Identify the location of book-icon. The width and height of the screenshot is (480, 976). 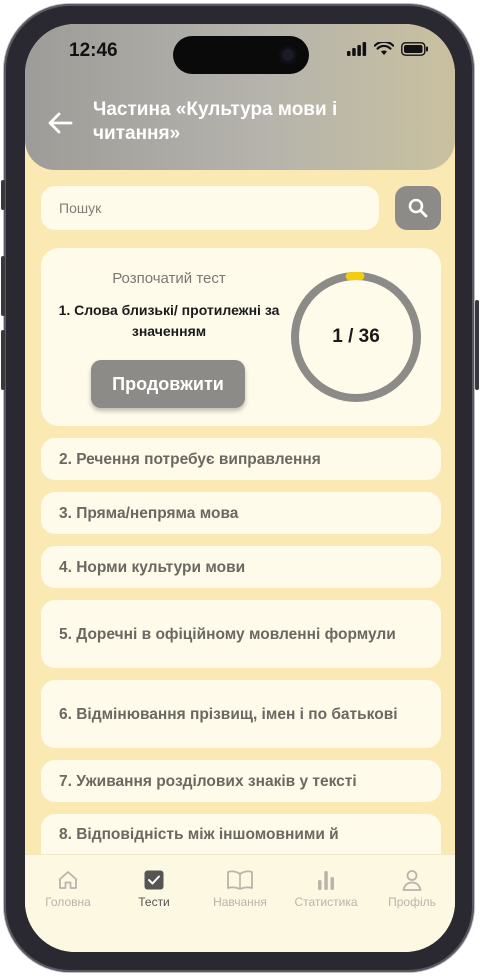
(240, 880).